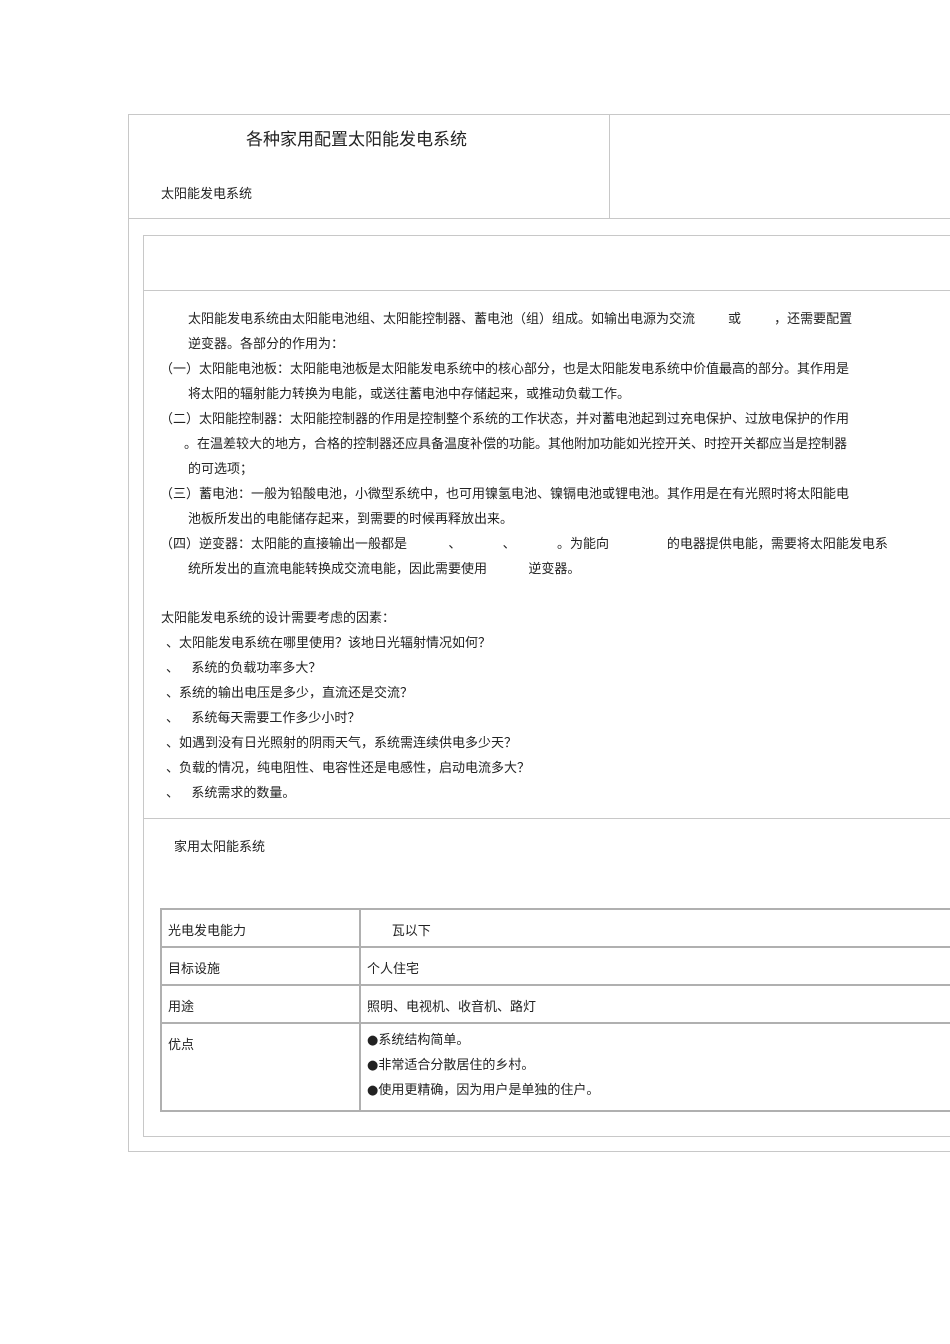 This screenshot has height=1344, width=950. Describe the element at coordinates (654, 966) in the screenshot. I see `table-value: 个人住宅` at that location.